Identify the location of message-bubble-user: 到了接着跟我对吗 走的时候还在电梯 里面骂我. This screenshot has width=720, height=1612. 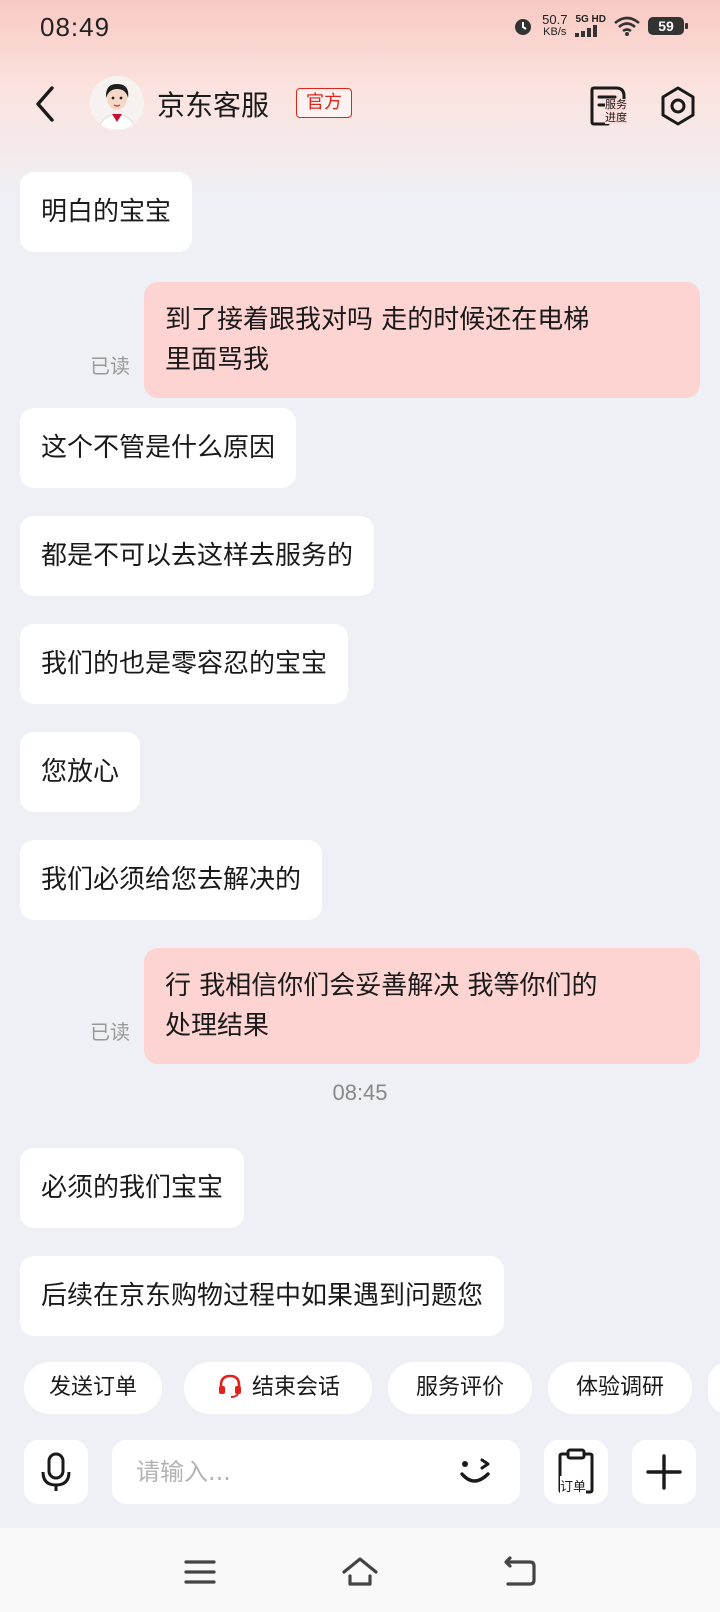
(422, 340).